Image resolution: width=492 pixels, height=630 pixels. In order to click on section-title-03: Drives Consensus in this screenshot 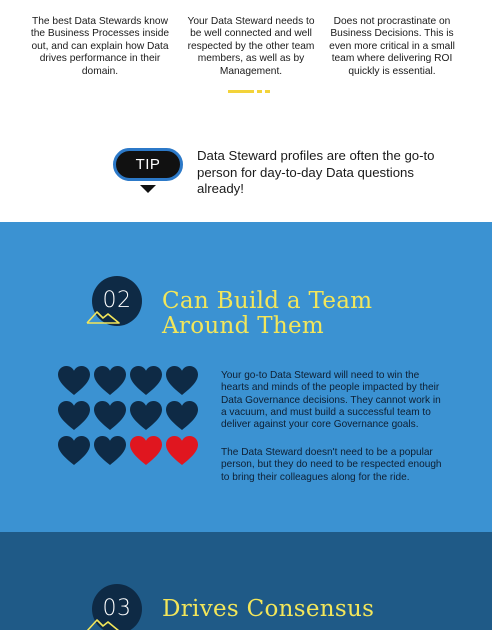, I will do `click(268, 609)`.